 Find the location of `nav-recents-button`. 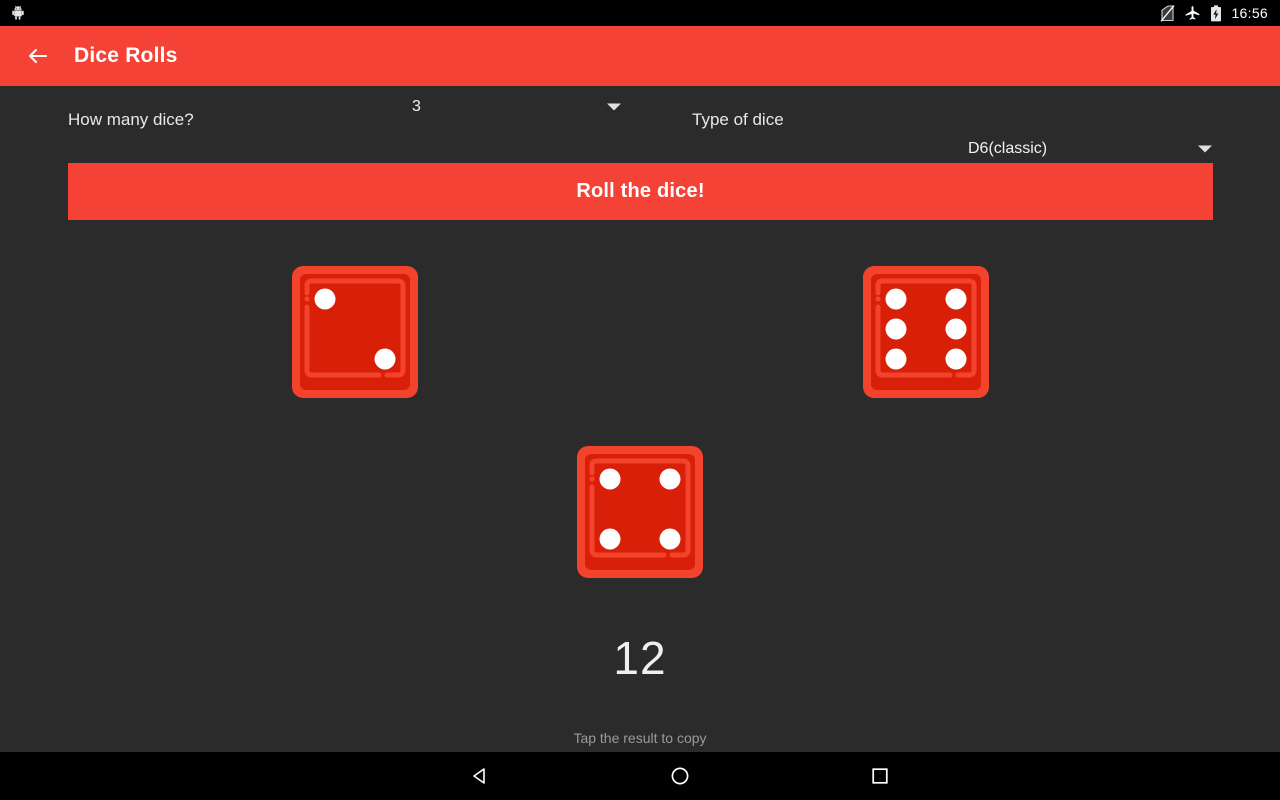

nav-recents-button is located at coordinates (880, 776).